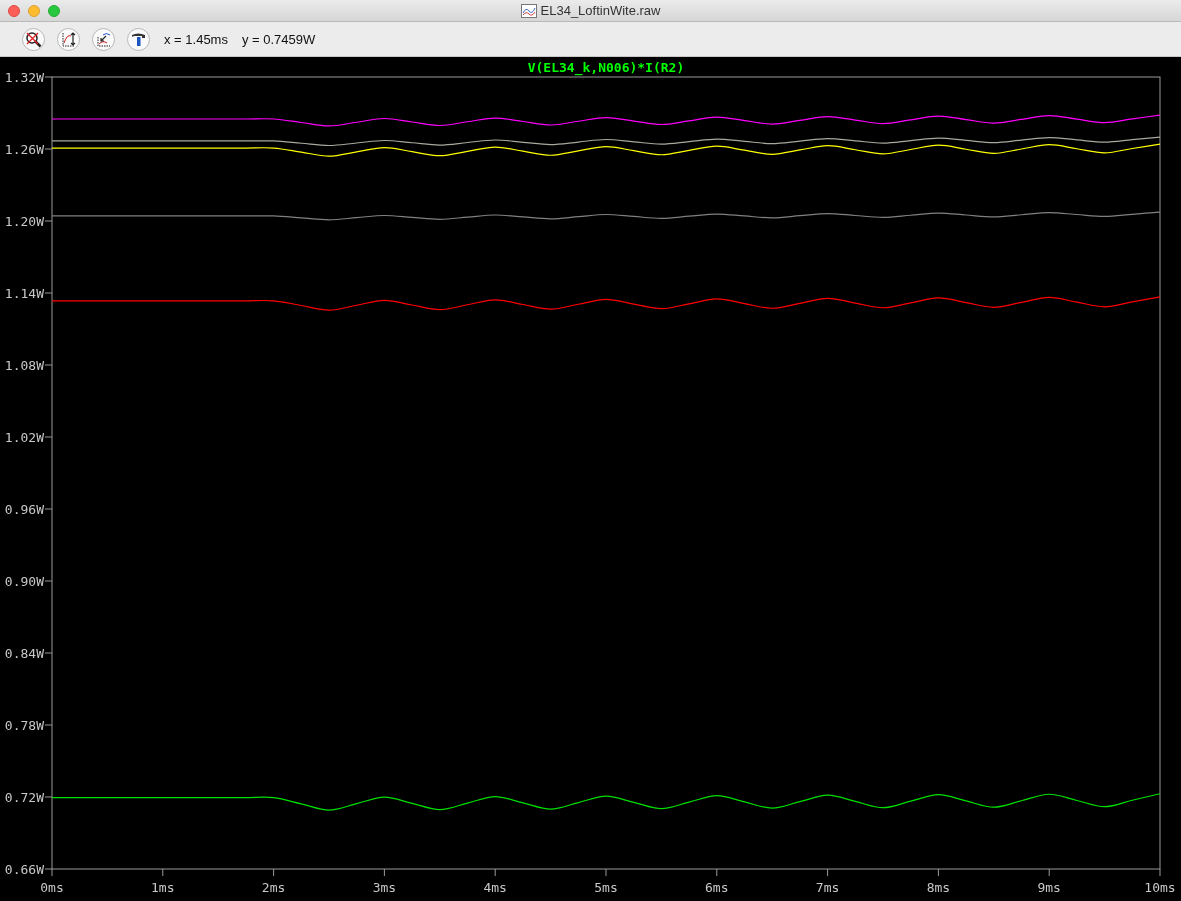  Describe the element at coordinates (495, 887) in the screenshot. I see `x-tick-label: 4ms` at that location.